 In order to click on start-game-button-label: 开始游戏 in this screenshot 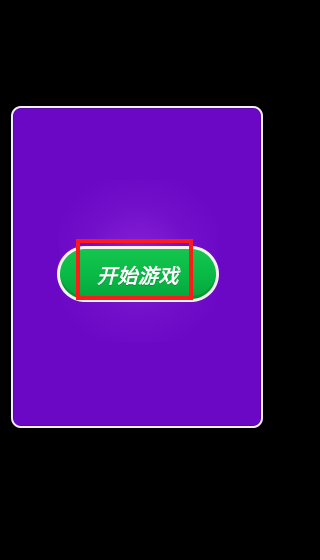, I will do `click(138, 275)`.